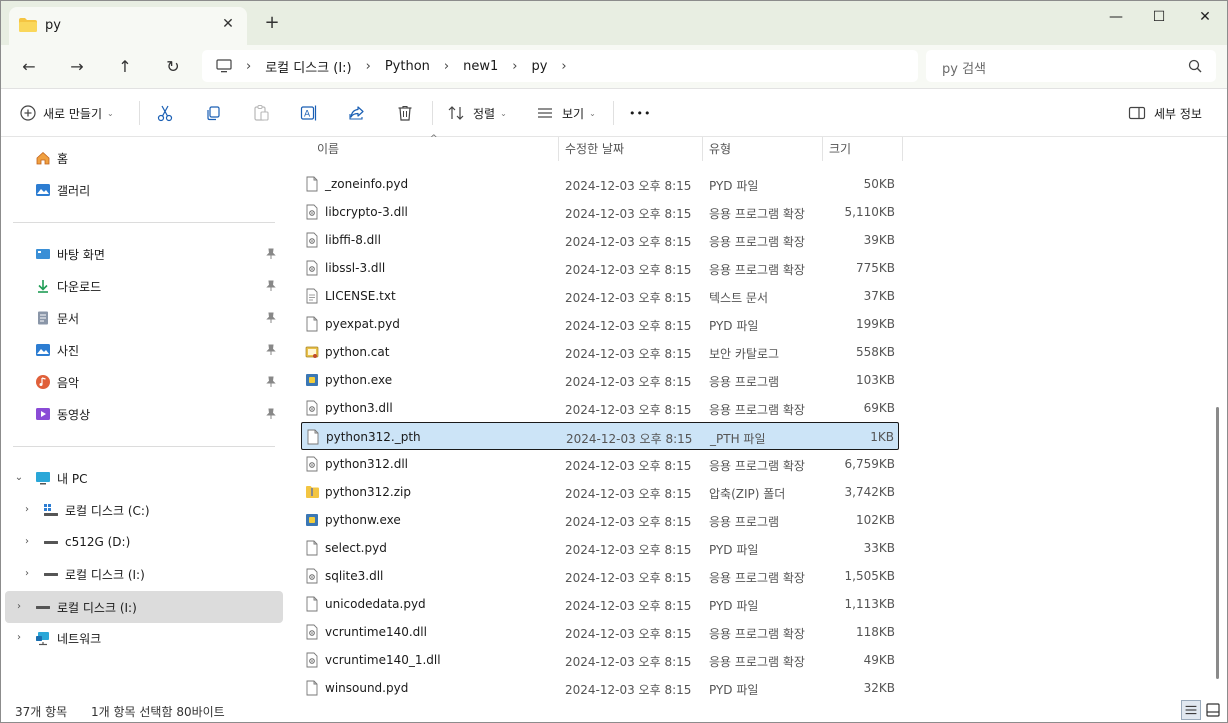  What do you see at coordinates (144, 254) in the screenshot?
I see `sidebar-item-desktop: 바탕 화면` at bounding box center [144, 254].